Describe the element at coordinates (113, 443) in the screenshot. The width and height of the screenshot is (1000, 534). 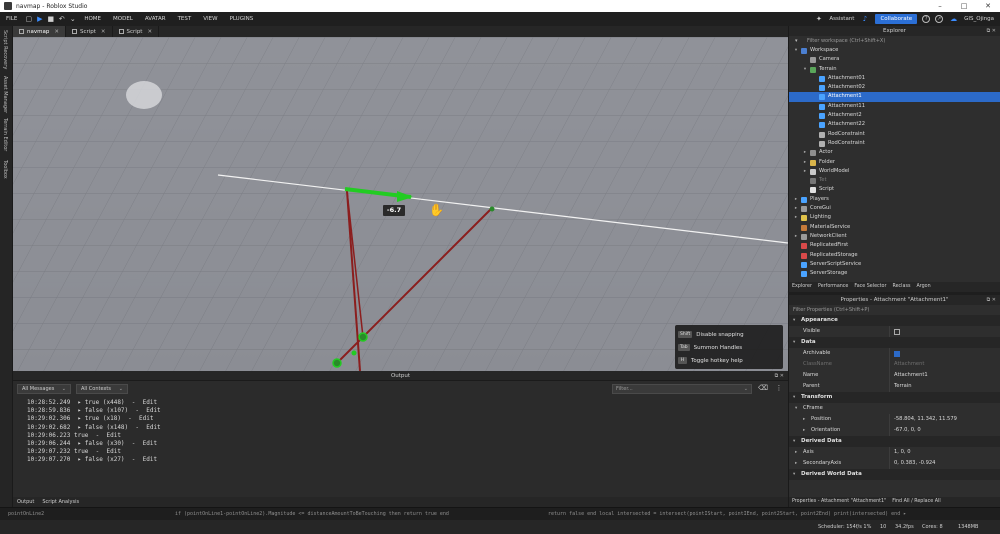
I see `log-message: ▸ false (x30) - Edit` at that location.